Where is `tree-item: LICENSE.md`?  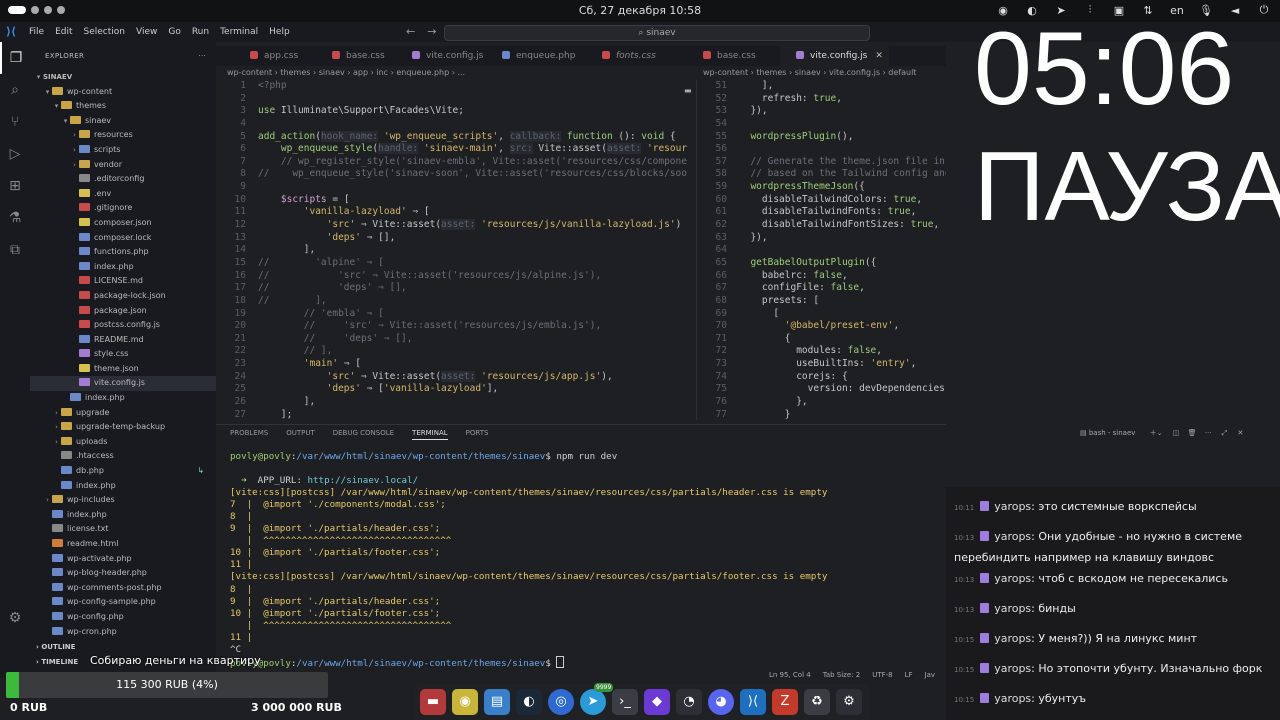 tree-item: LICENSE.md is located at coordinates (123, 281).